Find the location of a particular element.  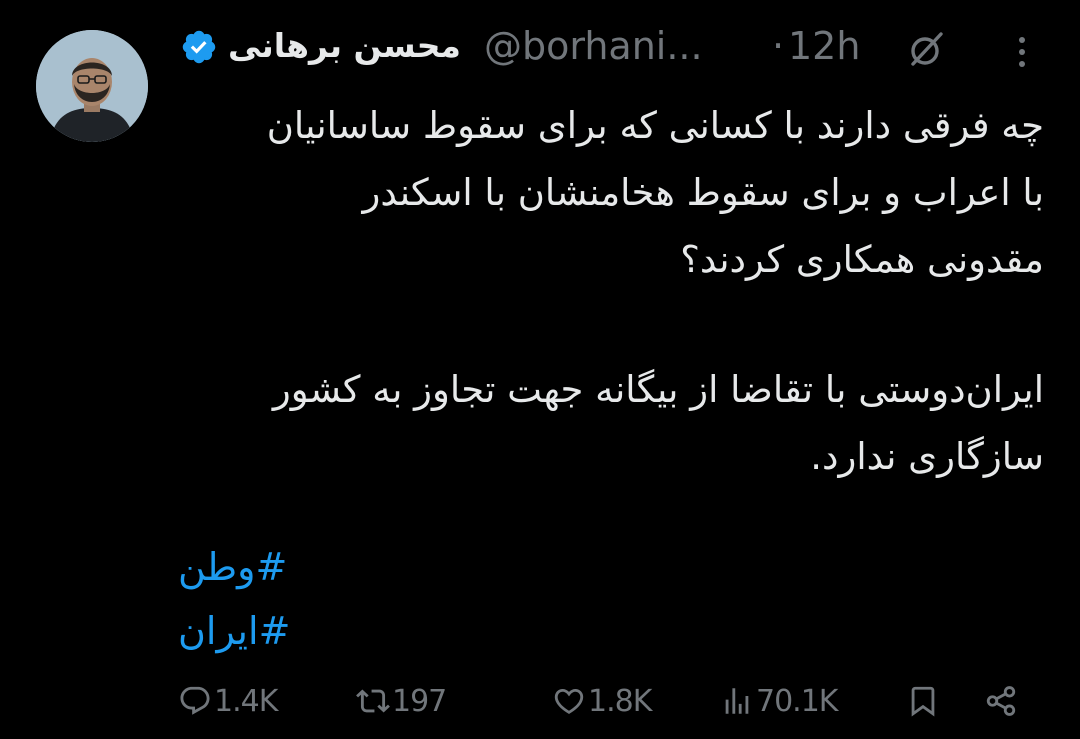

avatar-photo is located at coordinates (92, 86).